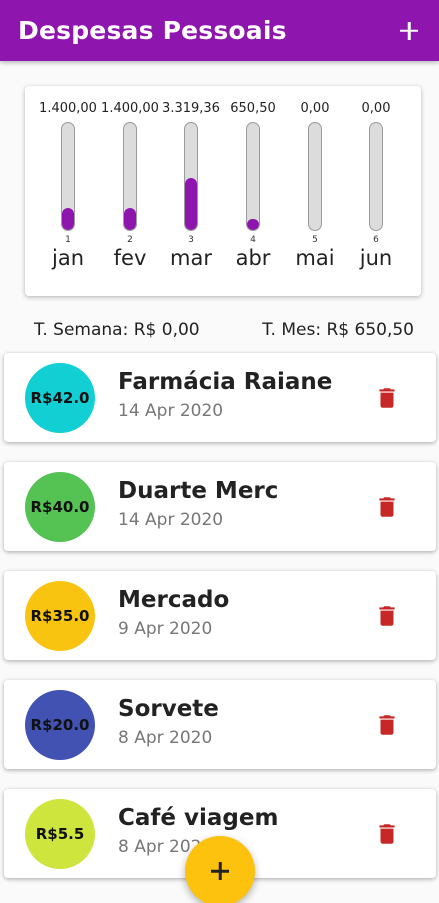 The width and height of the screenshot is (439, 903). Describe the element at coordinates (152, 30) in the screenshot. I see `page-title: Despesas Pessoais` at that location.